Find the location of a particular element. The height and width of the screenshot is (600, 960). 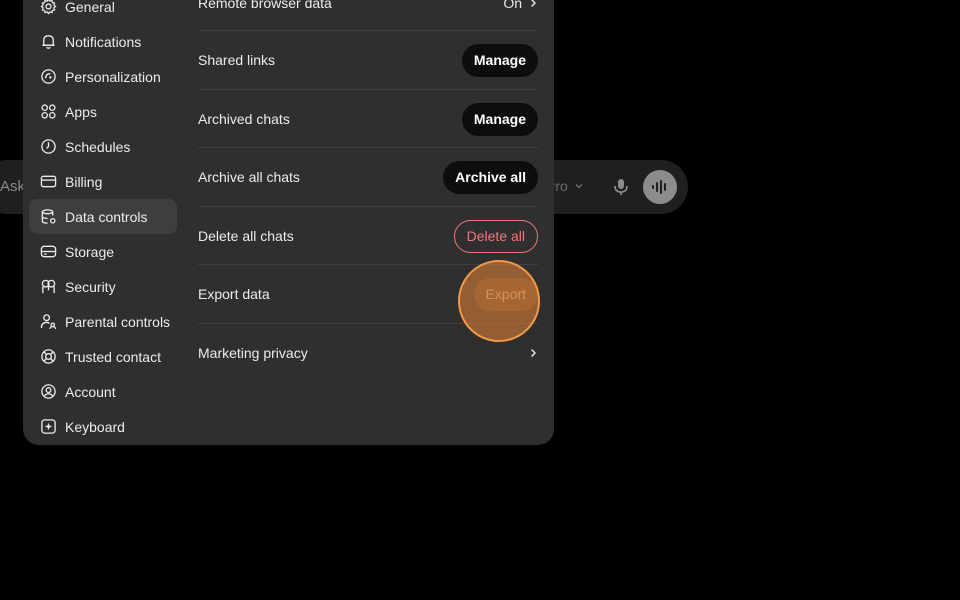

setting-row-marketing-privacy: Marketing privacy is located at coordinates (368, 353).